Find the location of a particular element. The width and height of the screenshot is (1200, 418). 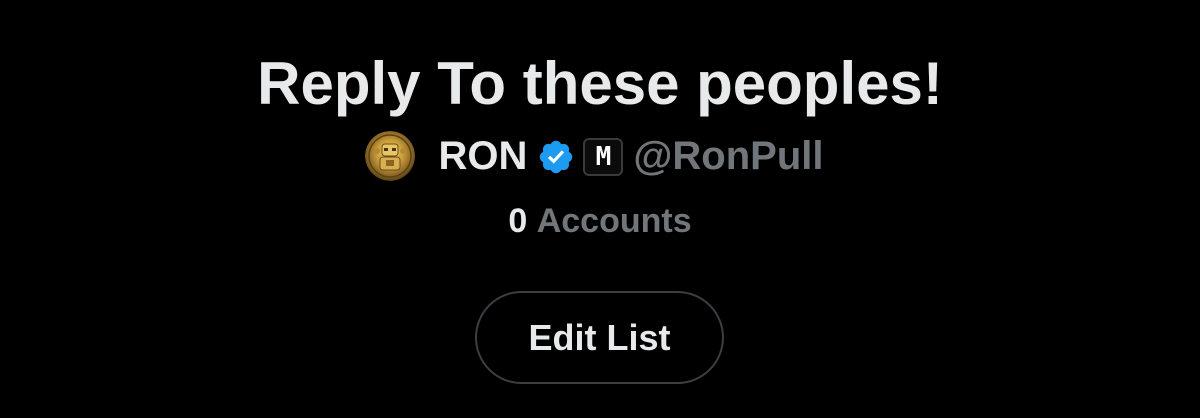

avatar is located at coordinates (389, 156).